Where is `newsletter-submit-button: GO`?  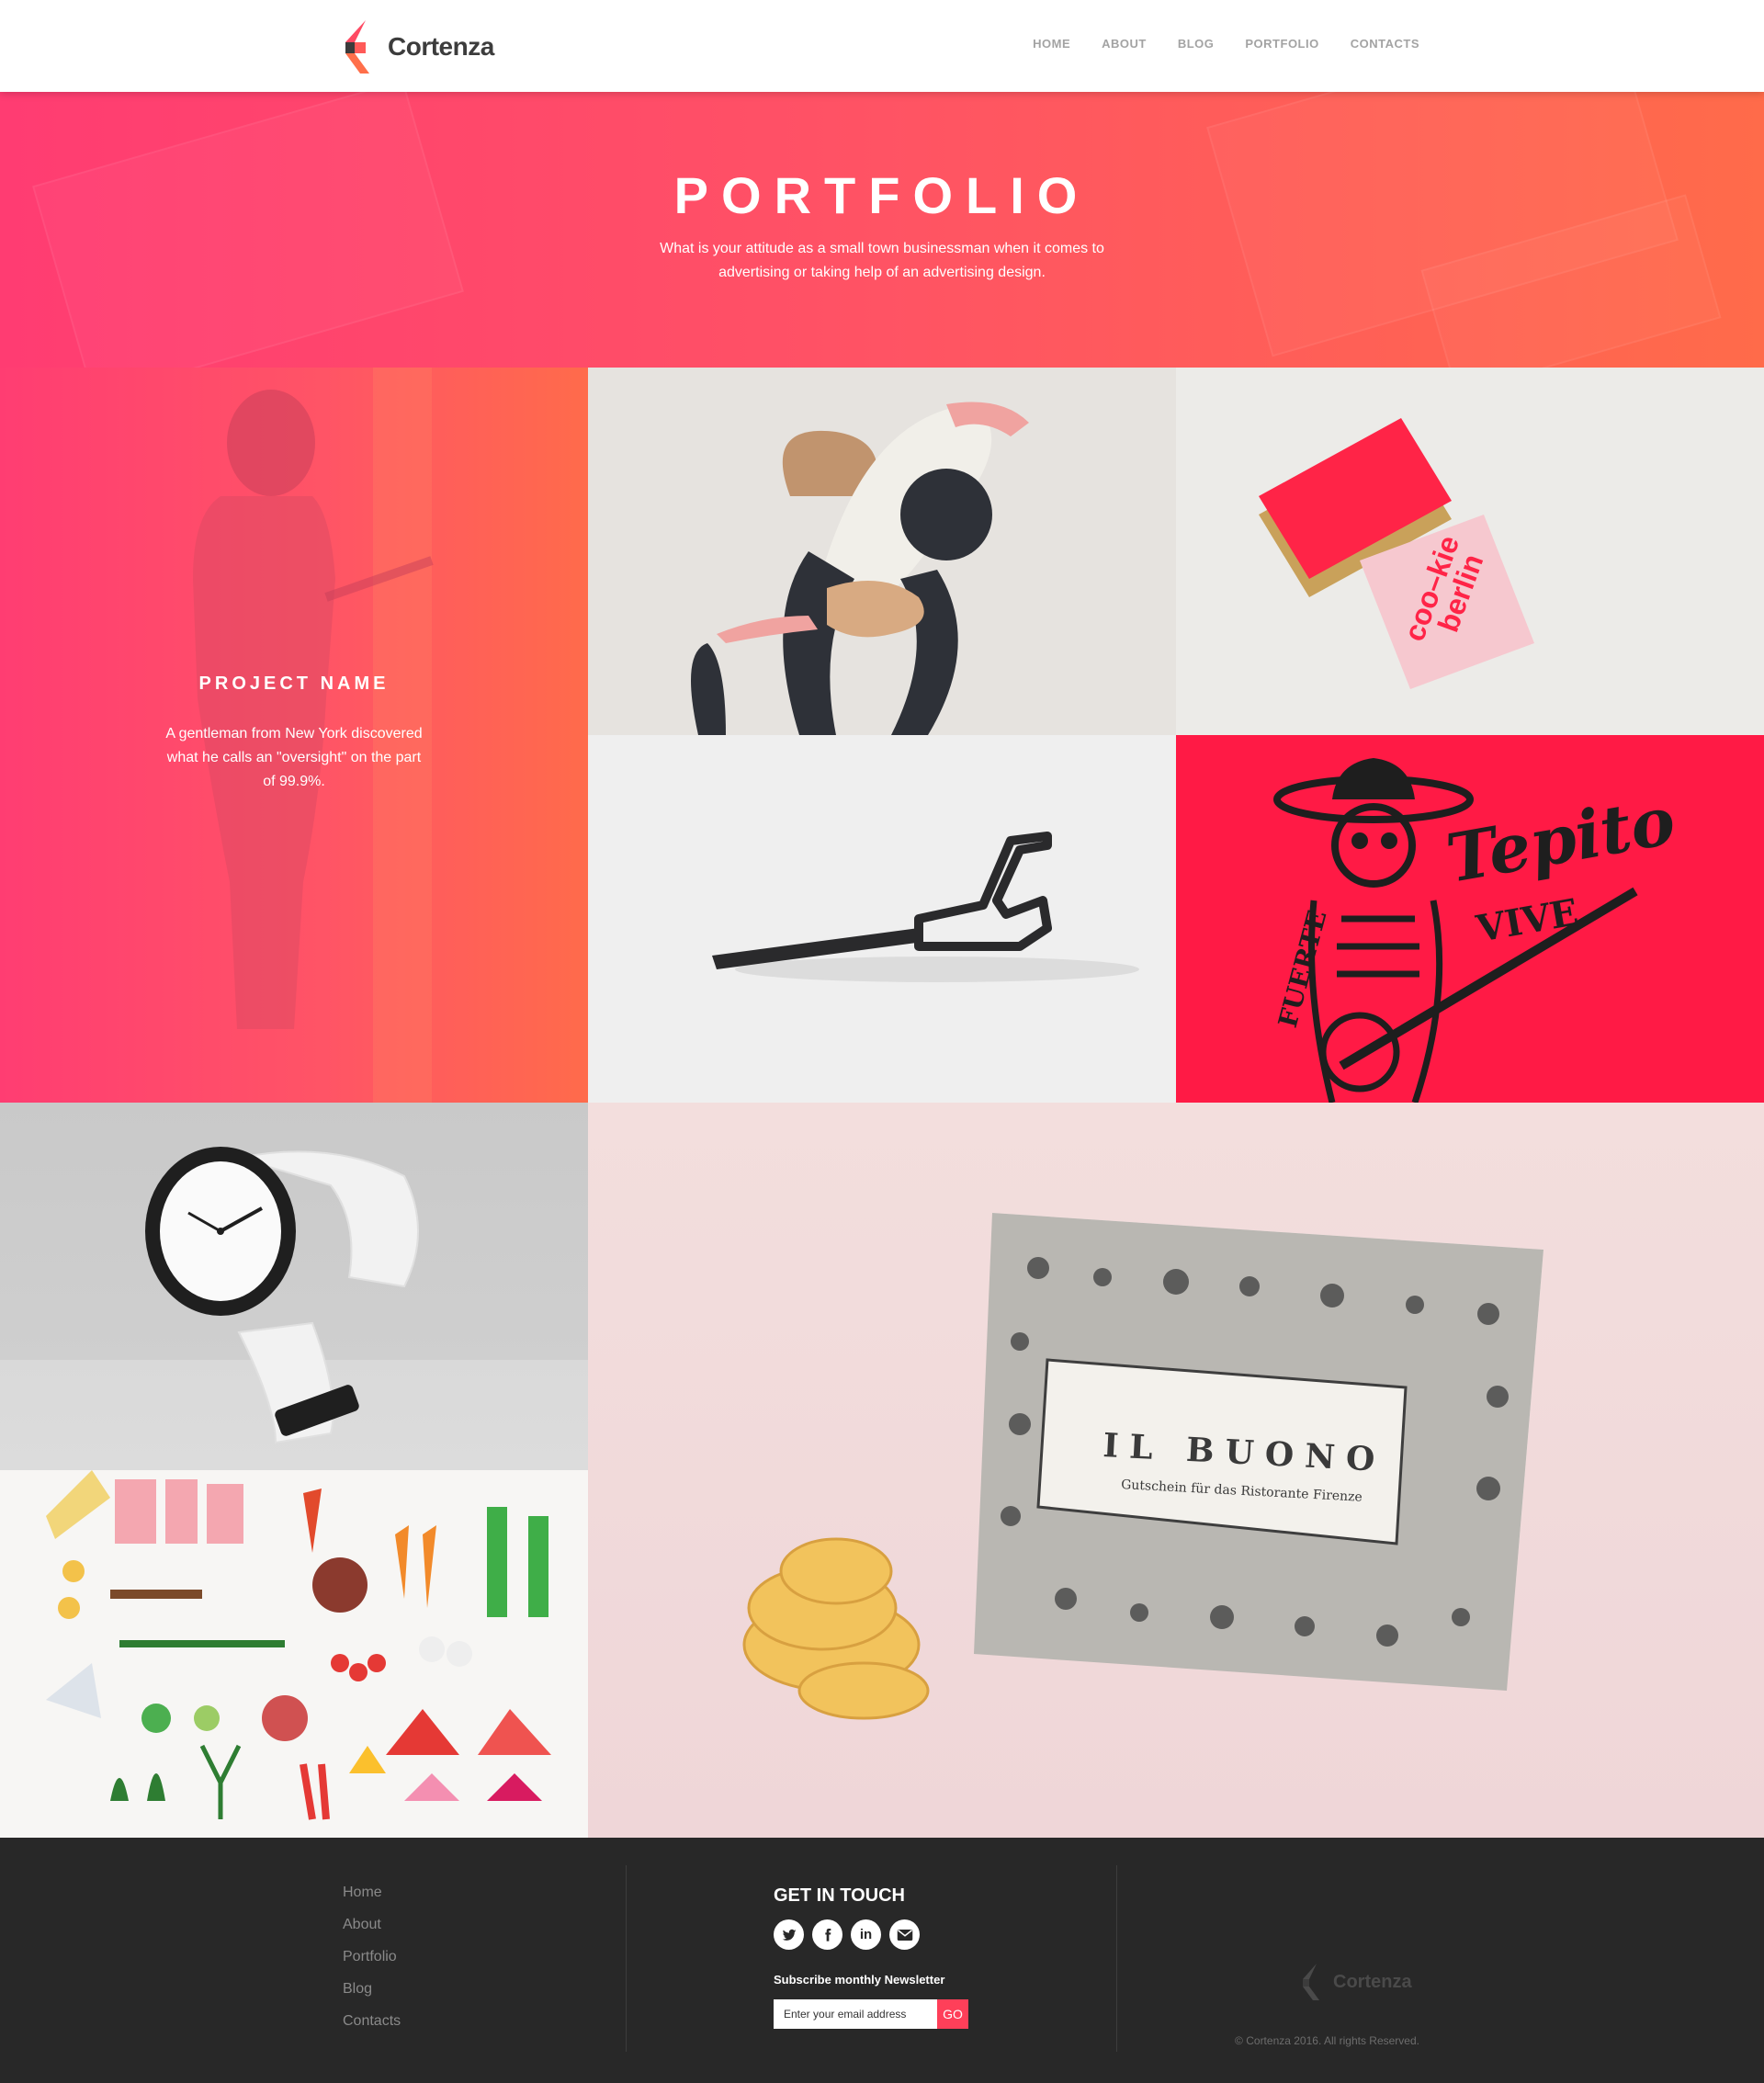 newsletter-submit-button: GO is located at coordinates (952, 2014).